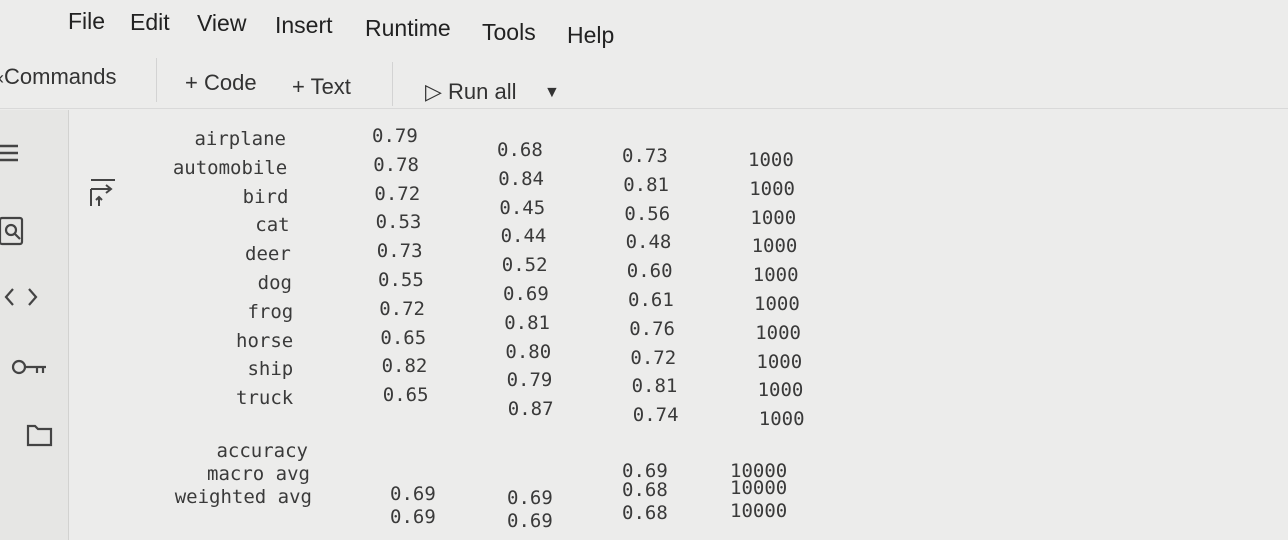 The image size is (1288, 540). I want to click on report-cell-recall: 0.81, so click(527, 322).